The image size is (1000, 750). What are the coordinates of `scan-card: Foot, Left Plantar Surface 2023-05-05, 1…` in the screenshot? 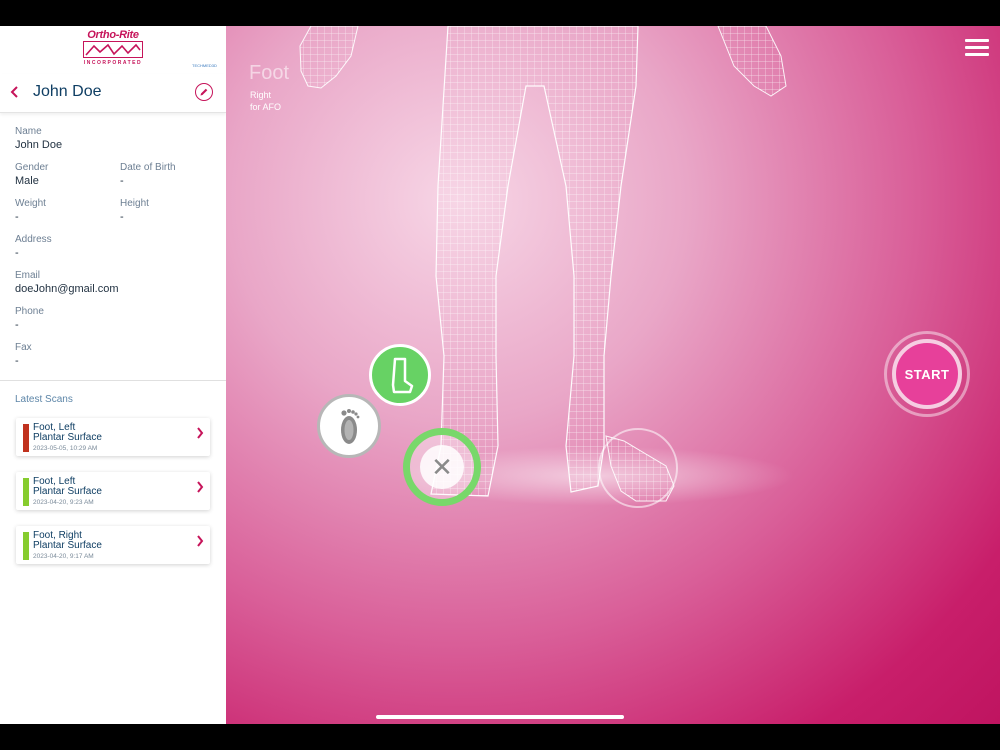 It's located at (113, 437).